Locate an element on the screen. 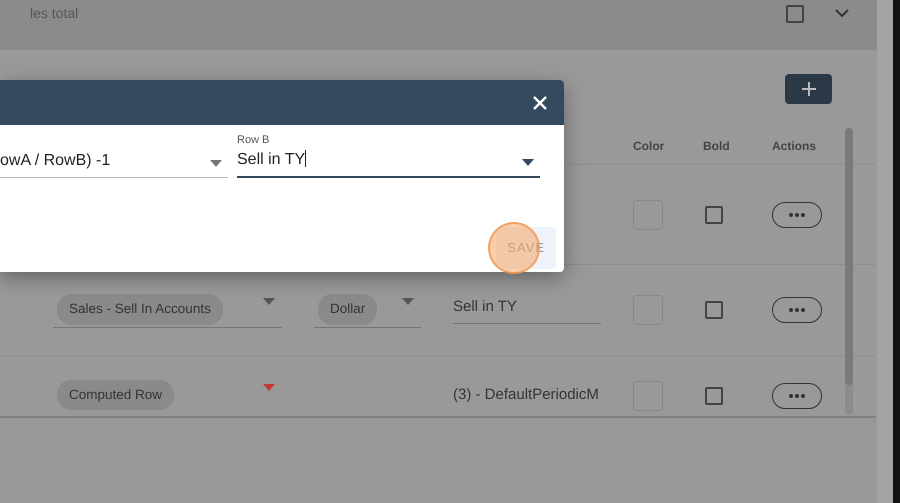 This screenshot has width=900, height=503. close-icon is located at coordinates (540, 103).